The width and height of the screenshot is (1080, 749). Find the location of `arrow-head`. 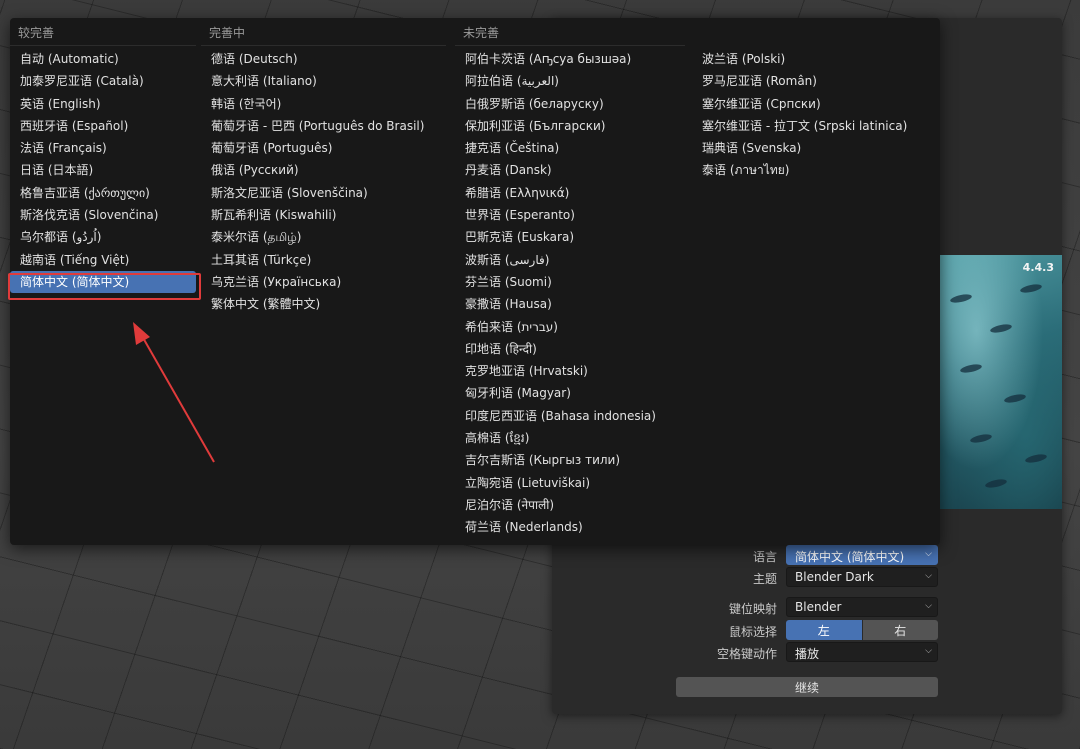

arrow-head is located at coordinates (141, 333).